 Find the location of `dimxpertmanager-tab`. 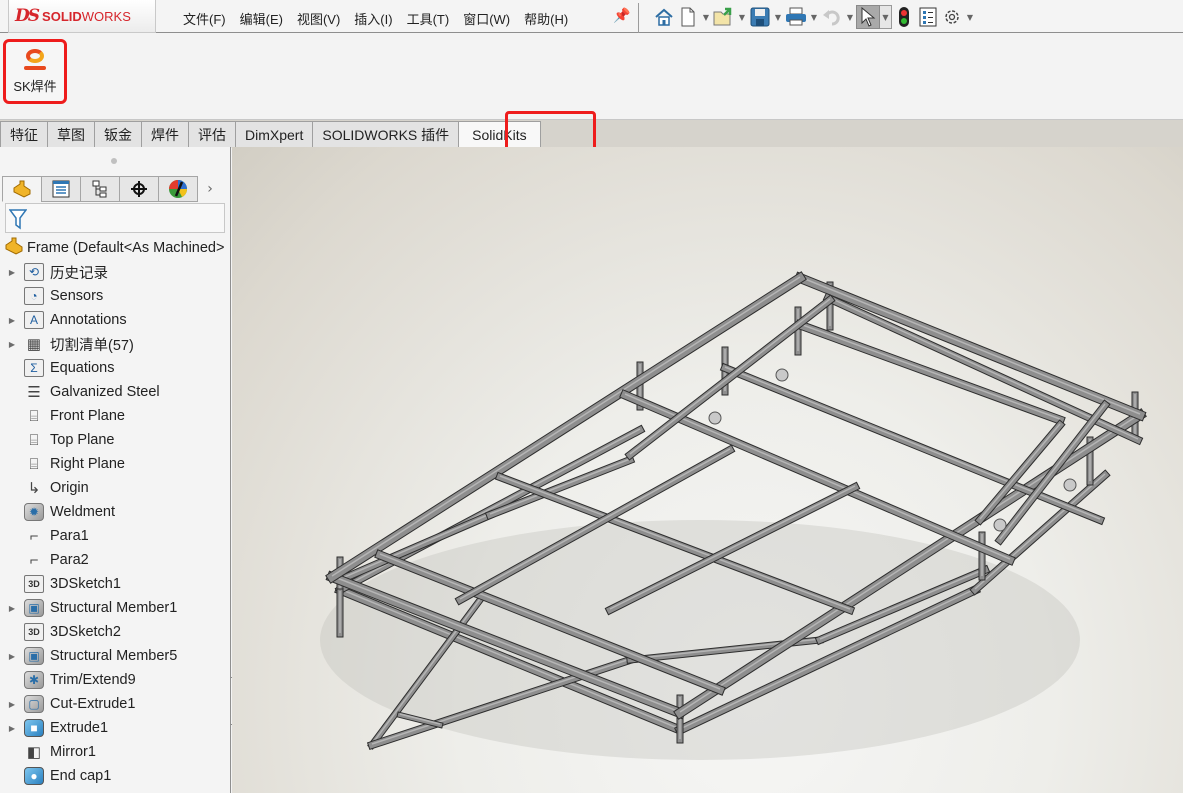

dimxpertmanager-tab is located at coordinates (139, 189).